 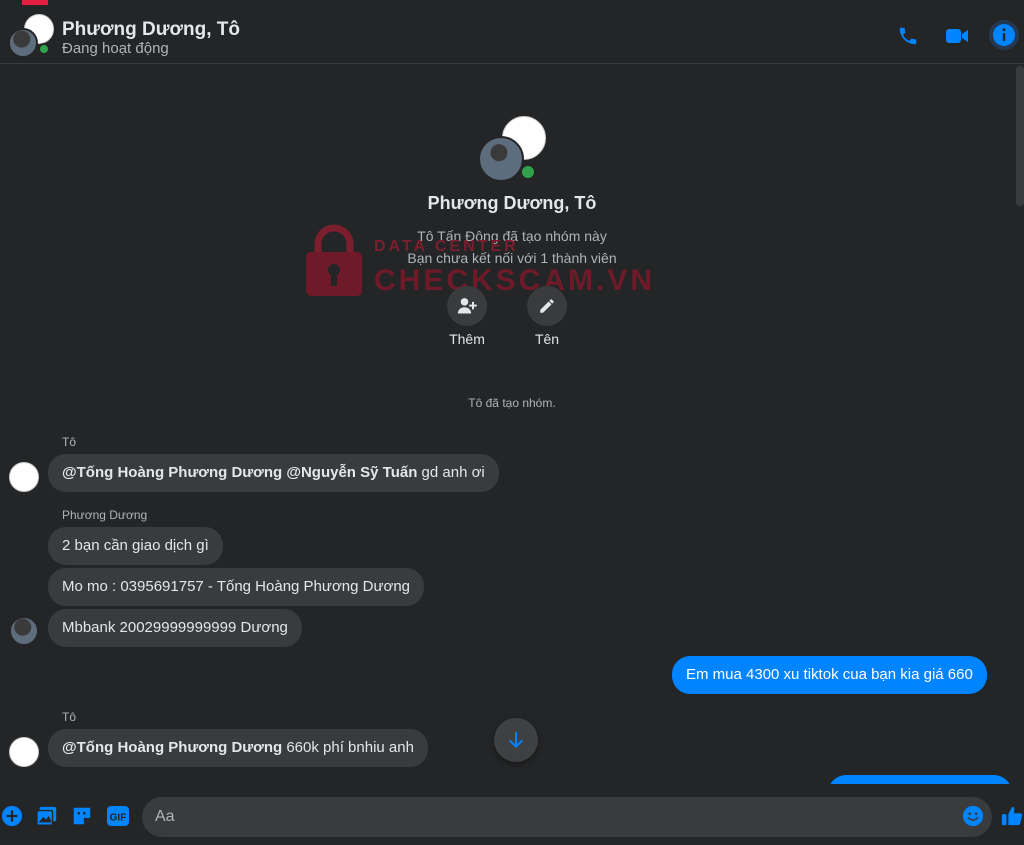 I want to click on group-profile-avatar, so click(x=518, y=150).